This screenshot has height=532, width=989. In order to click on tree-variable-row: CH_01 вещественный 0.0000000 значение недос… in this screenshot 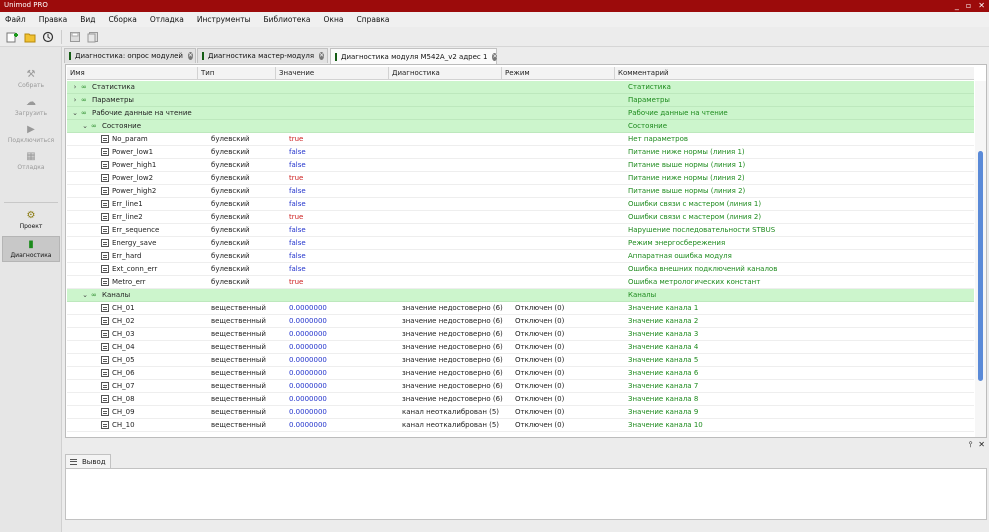, I will do `click(520, 308)`.